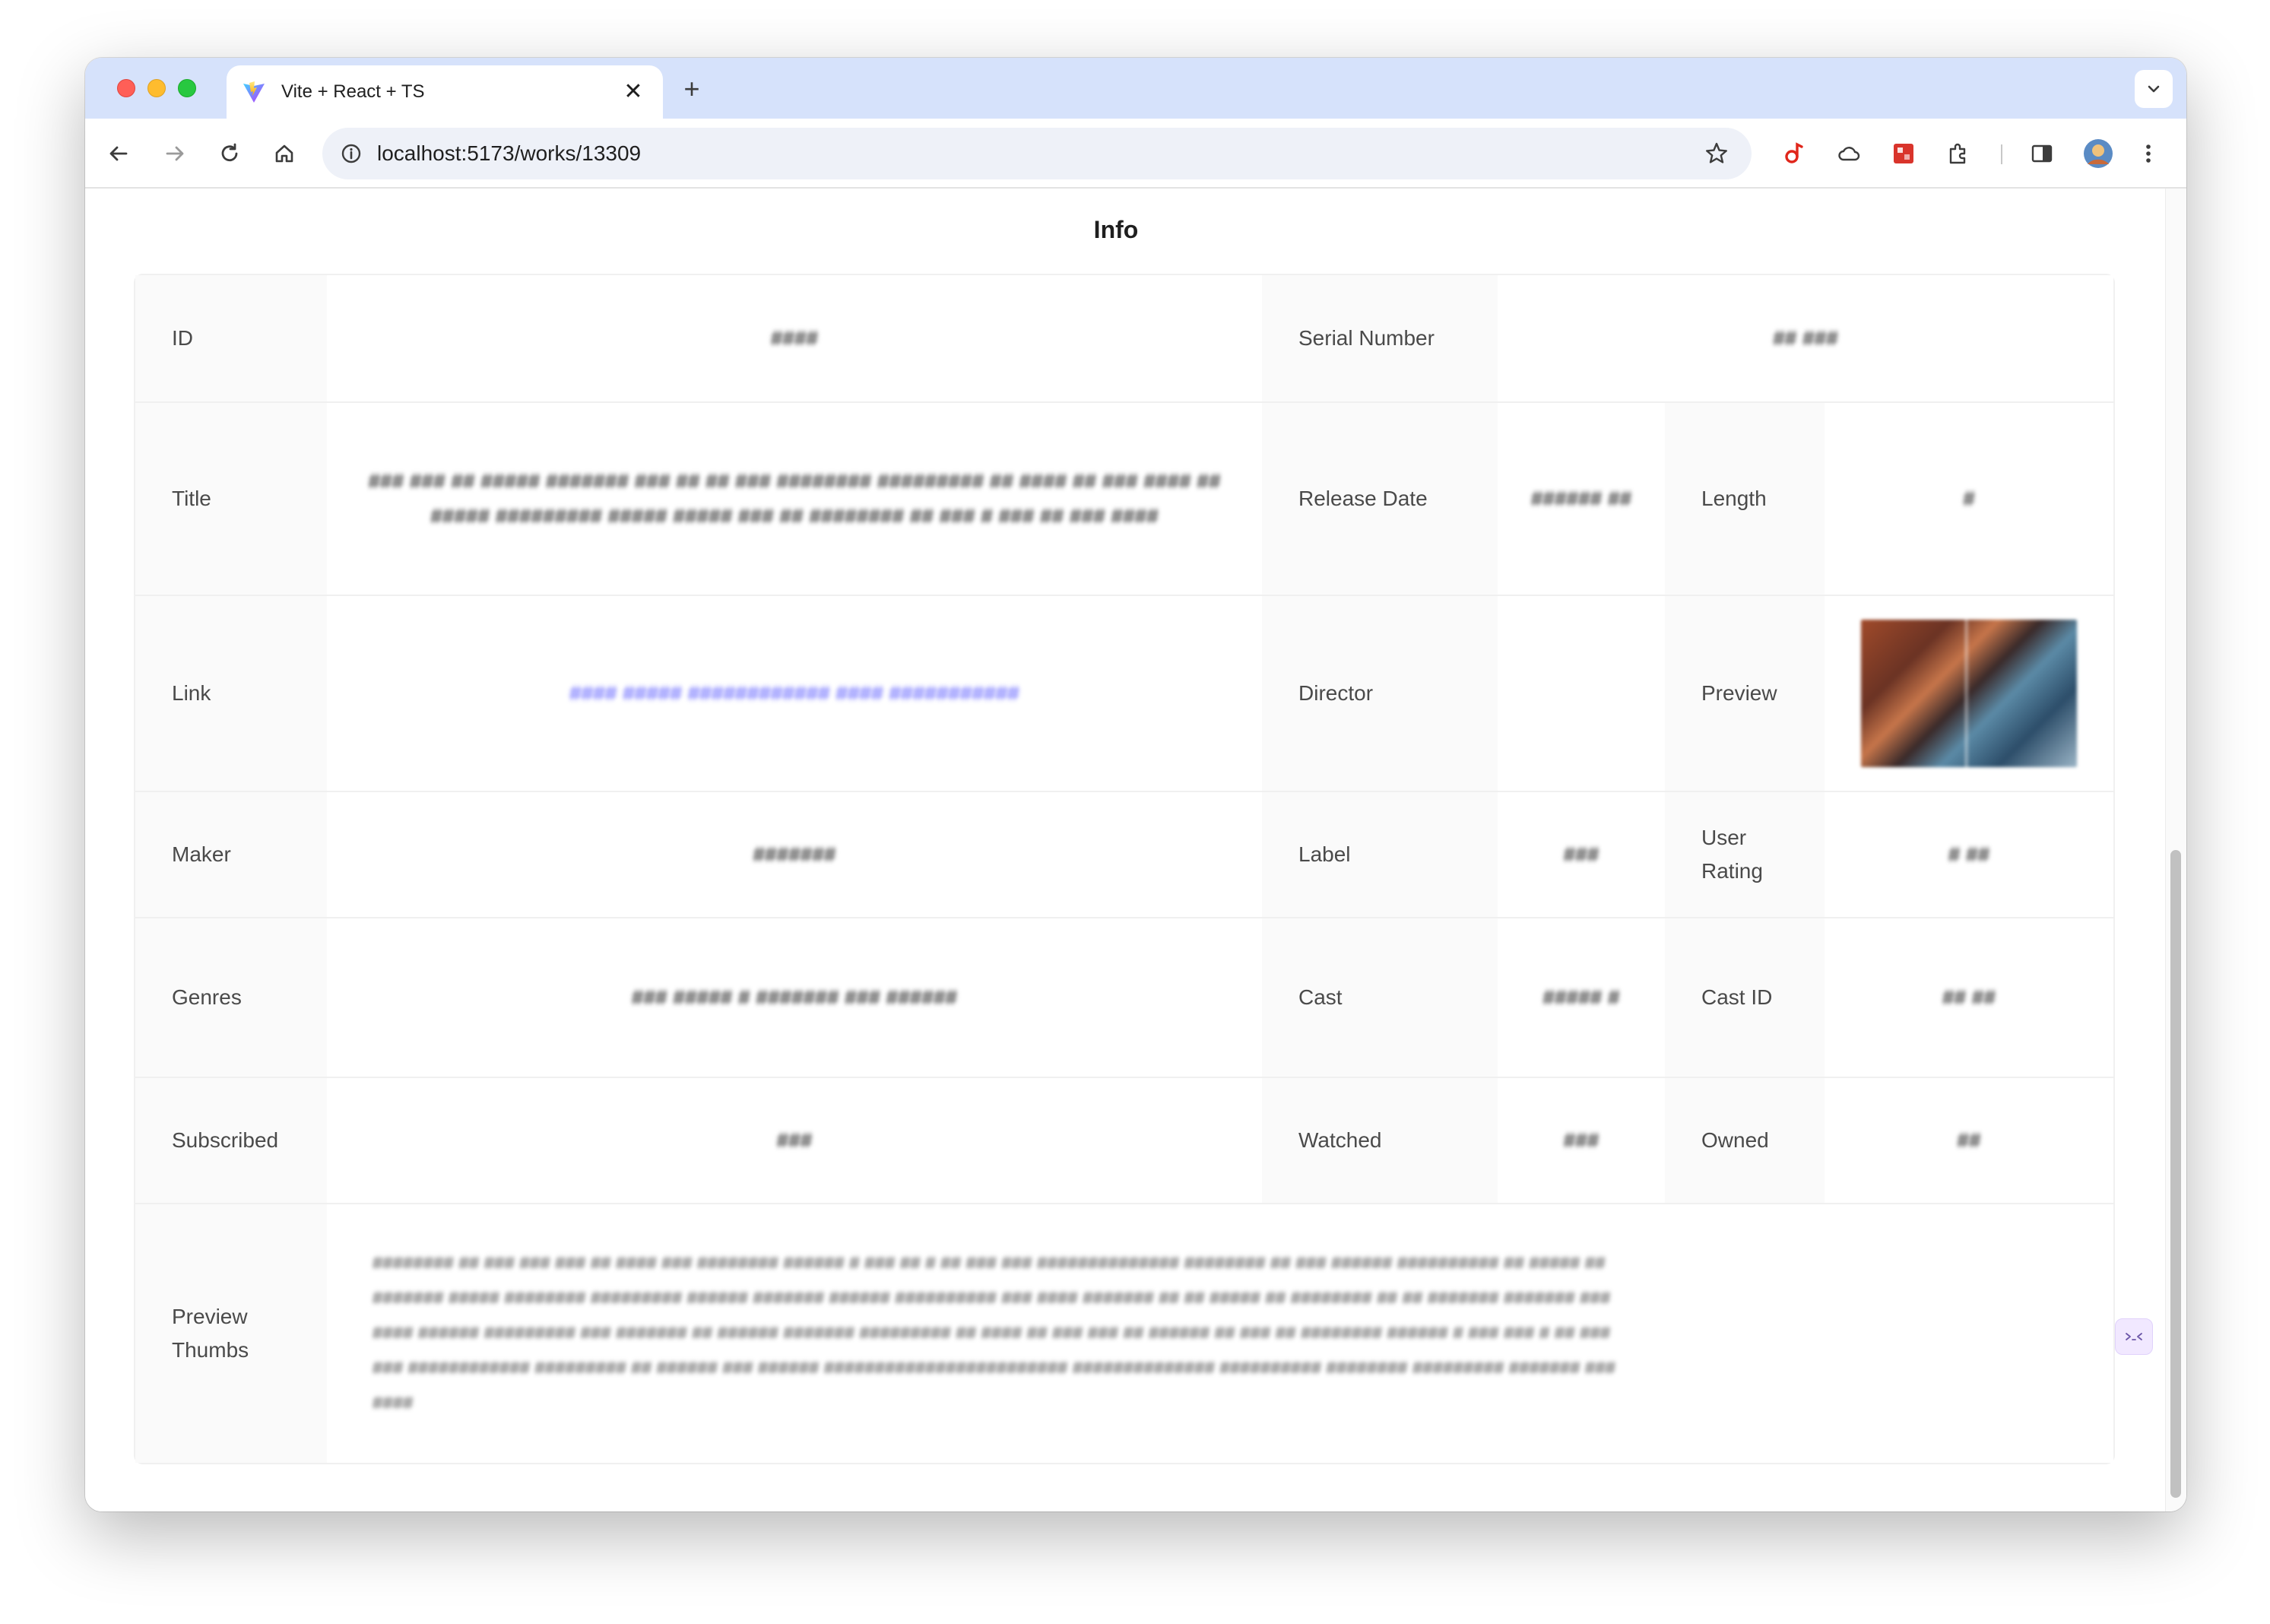  I want to click on release-date-value-cell: ###### ##, so click(1582, 499).